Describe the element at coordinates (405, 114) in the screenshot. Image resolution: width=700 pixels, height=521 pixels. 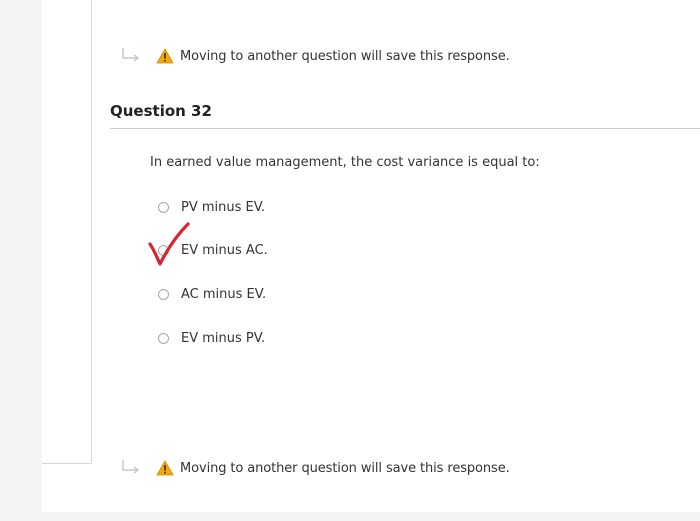
I see `question-header: Question 32` at that location.